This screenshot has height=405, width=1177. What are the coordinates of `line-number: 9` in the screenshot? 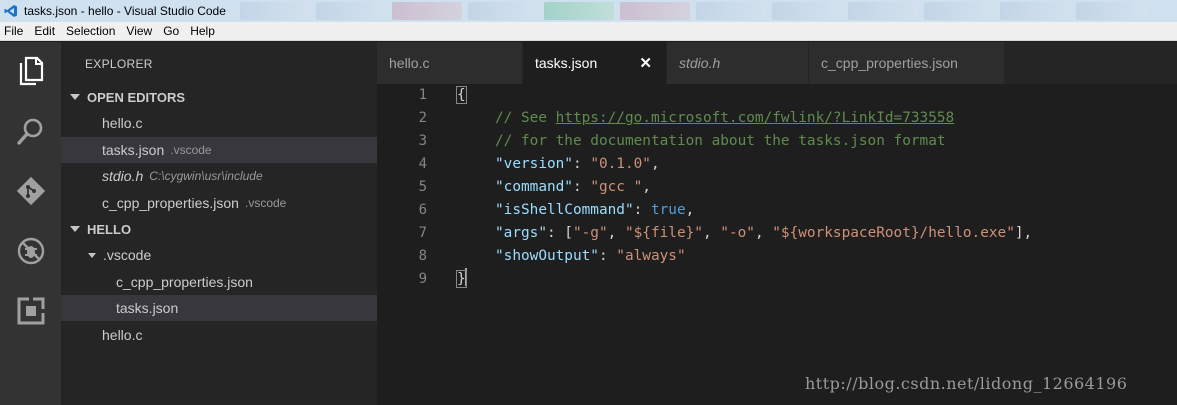 It's located at (422, 279).